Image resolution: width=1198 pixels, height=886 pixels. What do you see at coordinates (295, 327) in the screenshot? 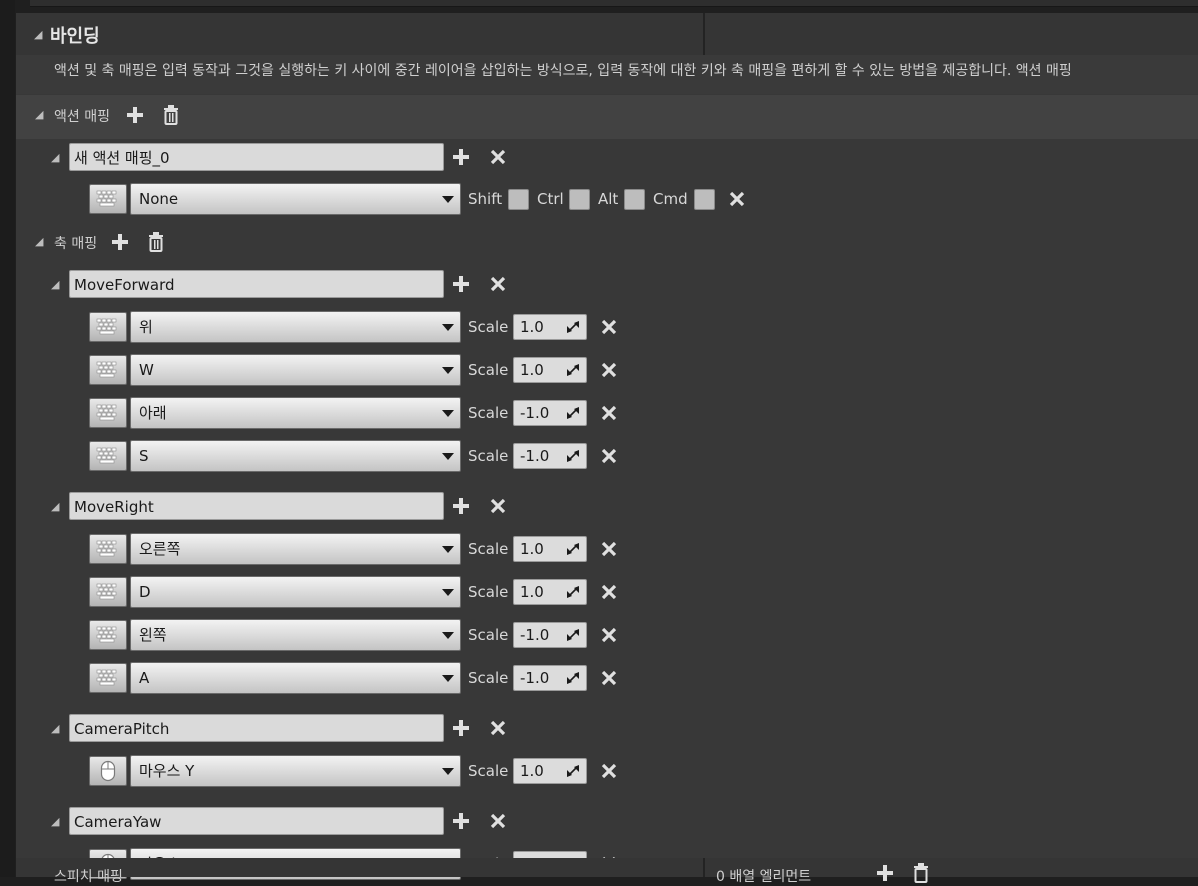
I see `key-dropdown: 위` at bounding box center [295, 327].